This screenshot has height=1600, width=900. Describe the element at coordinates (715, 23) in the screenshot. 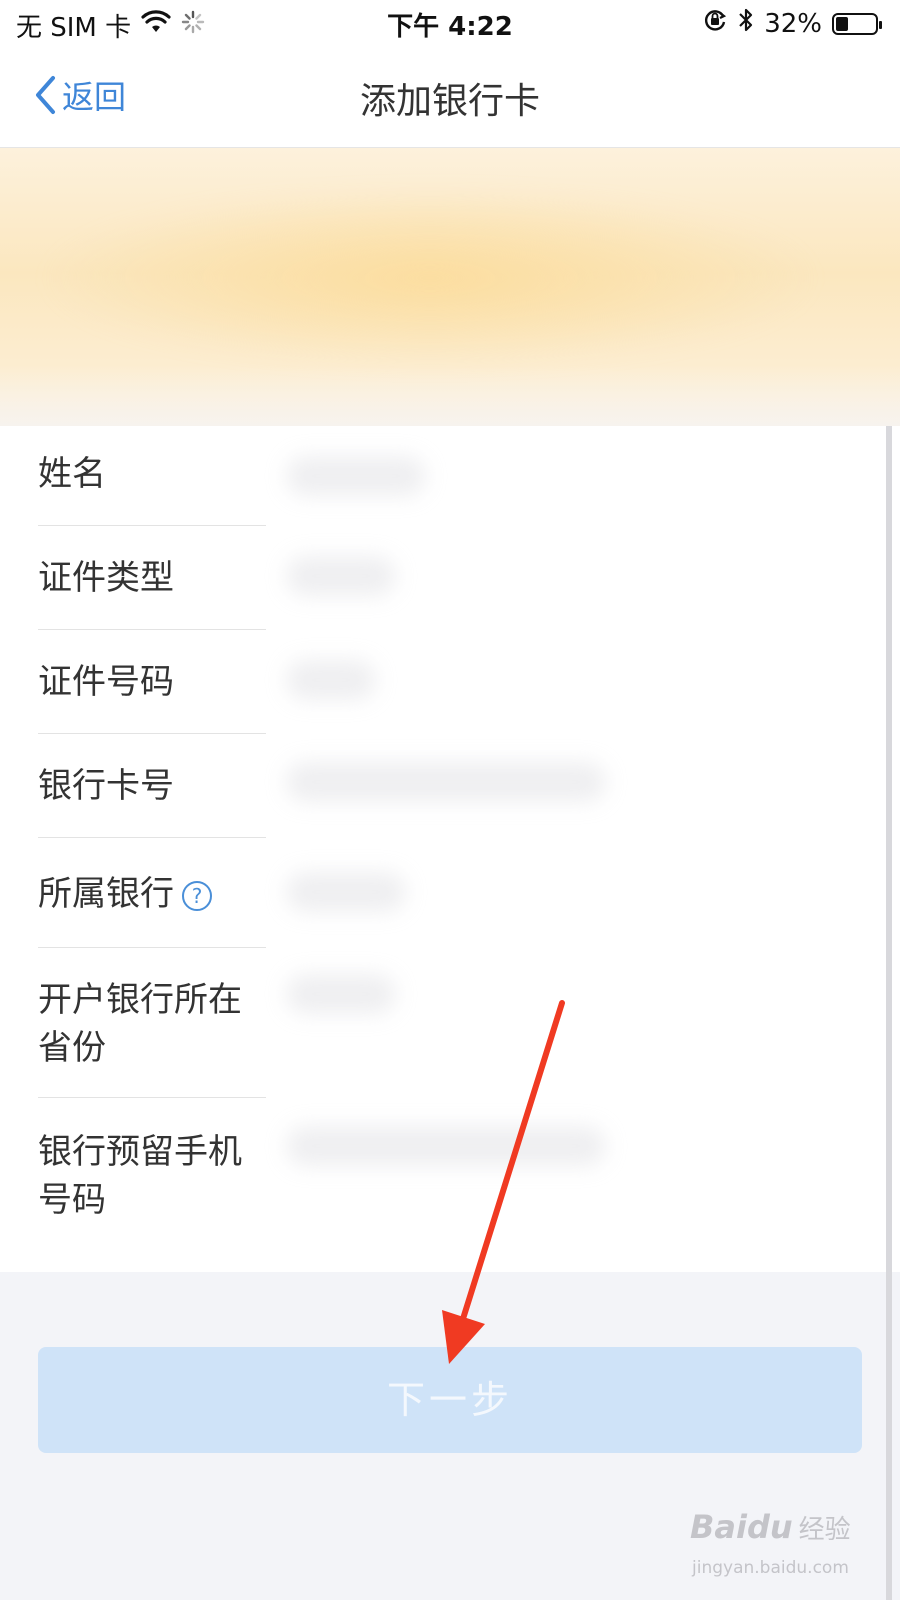

I see `orientation-lock-icon` at that location.